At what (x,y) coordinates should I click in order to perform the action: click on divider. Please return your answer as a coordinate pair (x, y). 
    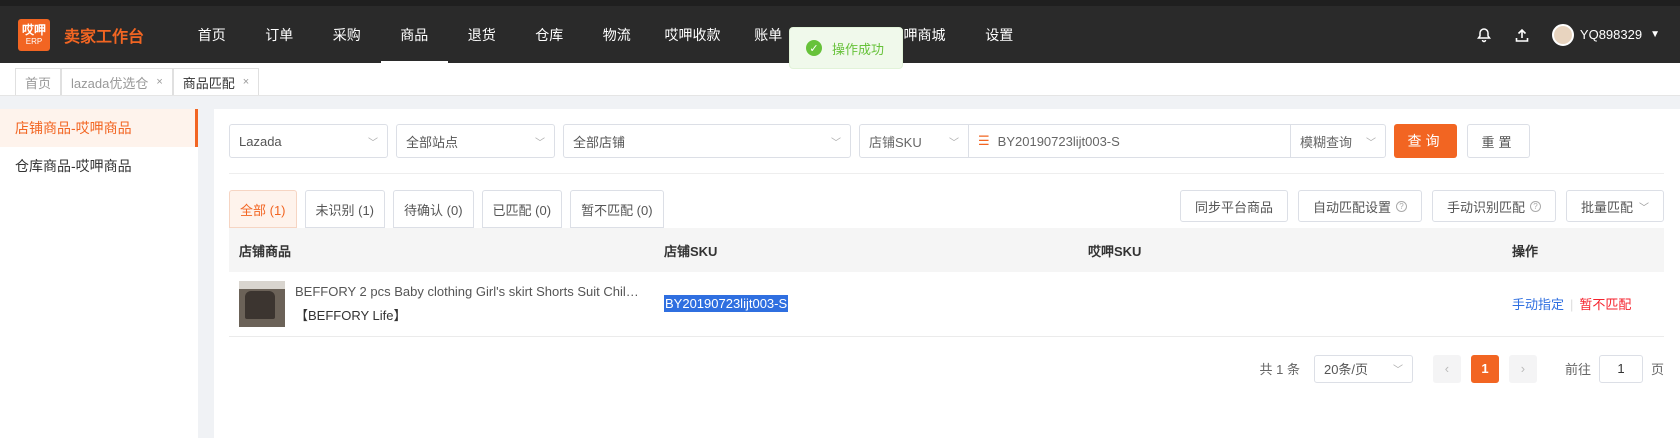
    Looking at the image, I should click on (946, 173).